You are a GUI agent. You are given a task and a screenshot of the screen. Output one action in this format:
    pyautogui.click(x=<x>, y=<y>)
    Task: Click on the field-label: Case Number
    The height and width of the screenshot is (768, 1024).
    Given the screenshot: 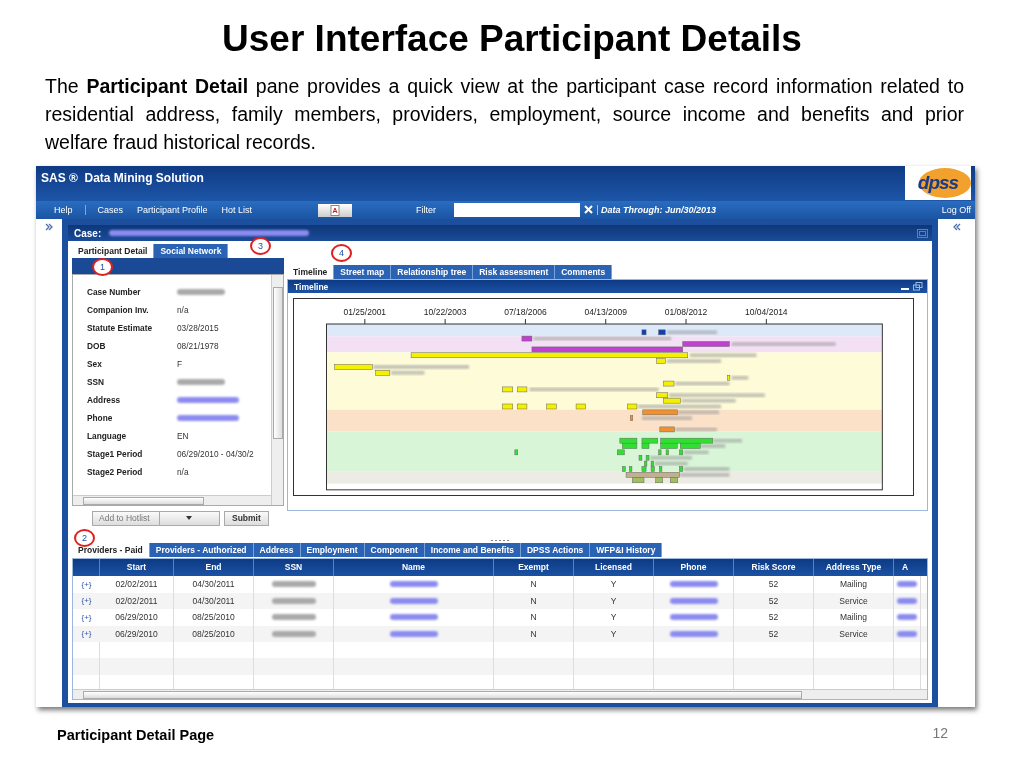 What is the action you would take?
    pyautogui.click(x=114, y=292)
    